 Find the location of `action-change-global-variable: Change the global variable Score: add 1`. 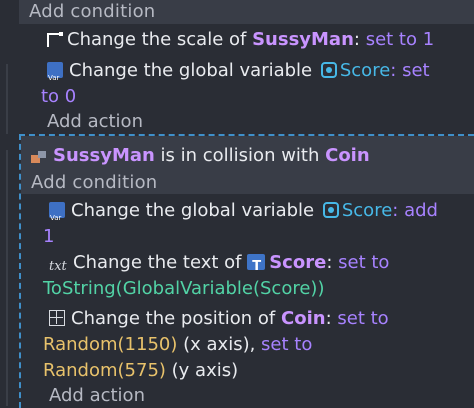

action-change-global-variable: Change the global variable Score: add 1 is located at coordinates (240, 224).